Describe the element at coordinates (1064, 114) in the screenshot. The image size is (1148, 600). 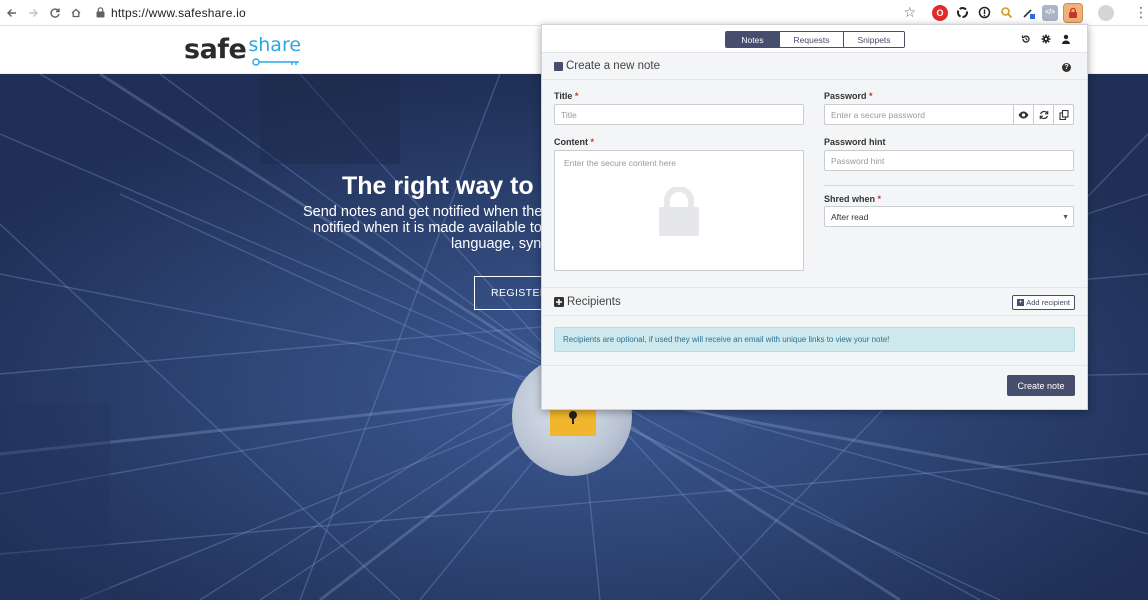
I see `copy-icon` at that location.